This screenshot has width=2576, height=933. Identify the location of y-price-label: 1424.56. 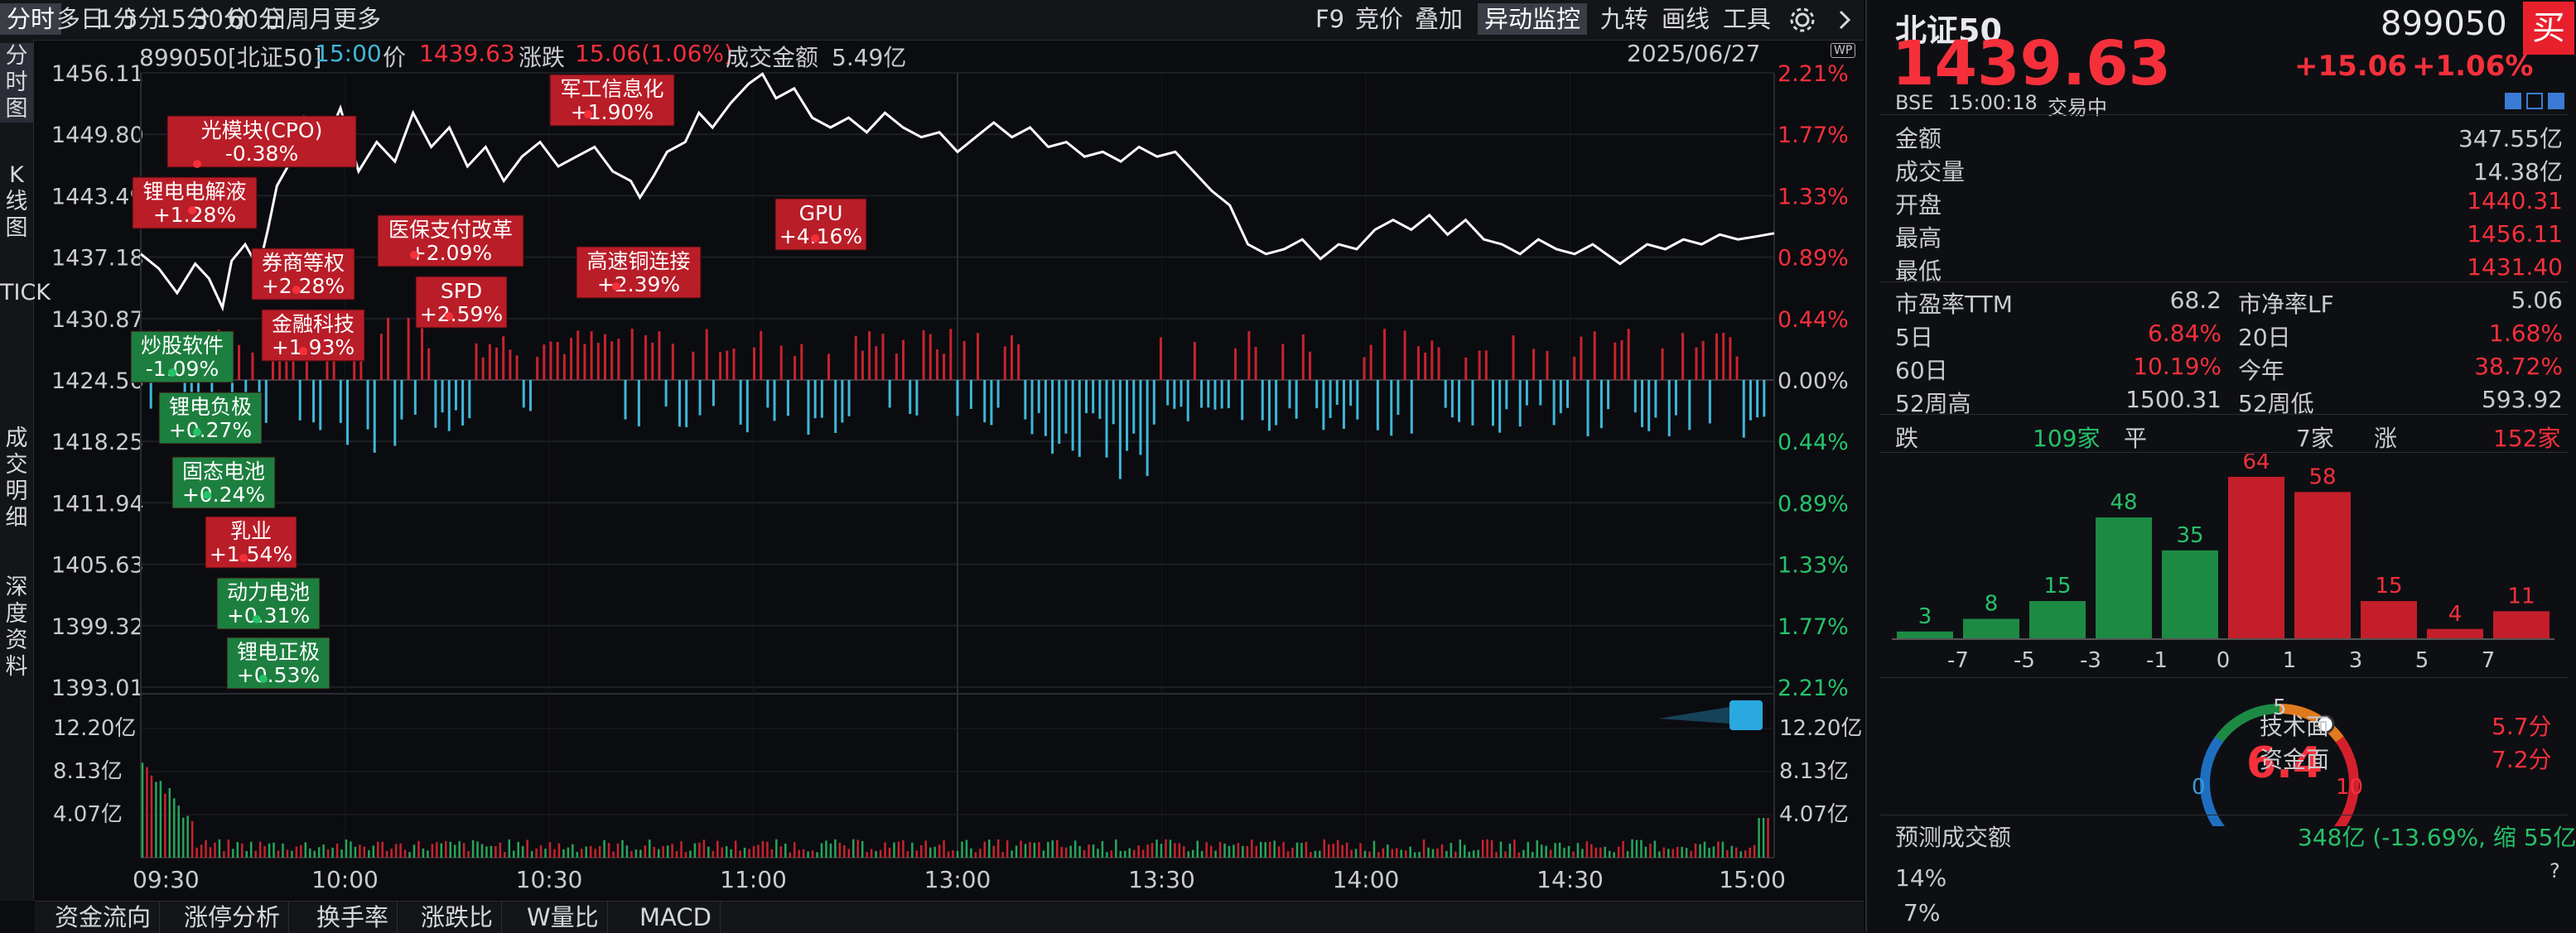
(97, 381).